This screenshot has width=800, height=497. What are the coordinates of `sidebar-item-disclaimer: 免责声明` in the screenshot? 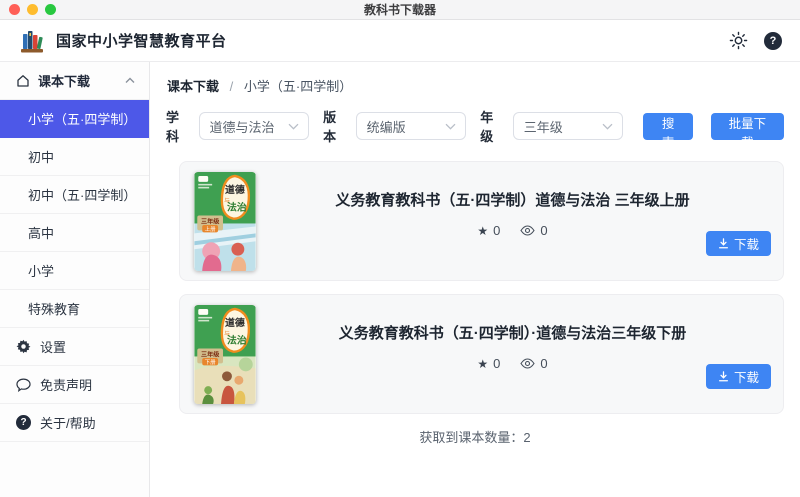 It's located at (74, 385).